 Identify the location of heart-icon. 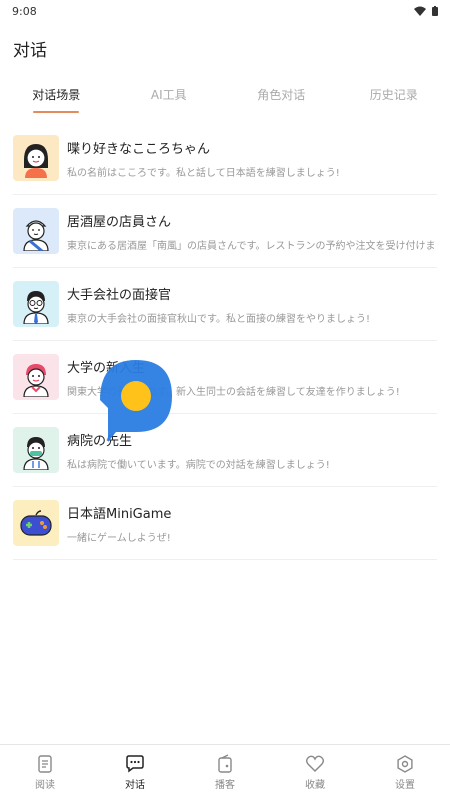
(315, 763).